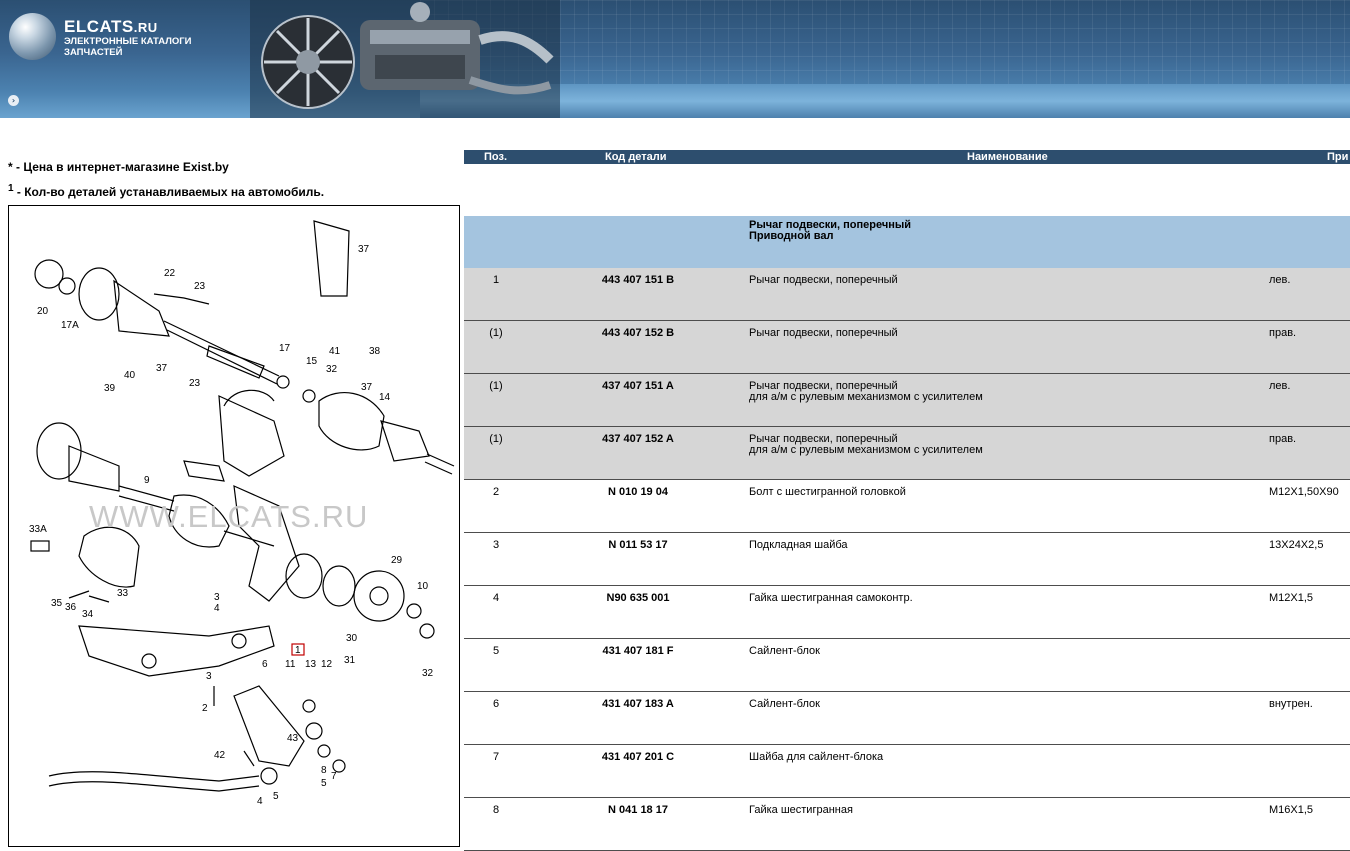 This screenshot has height=851, width=1350. I want to click on part-code-link: 437 407 152 A, so click(638, 439).